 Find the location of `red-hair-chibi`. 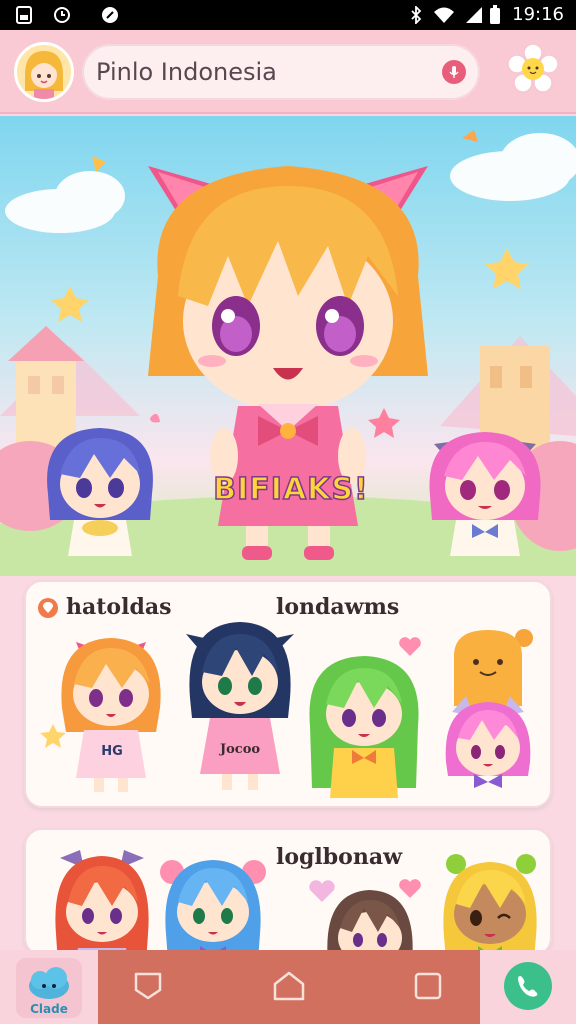

red-hair-chibi is located at coordinates (102, 900).